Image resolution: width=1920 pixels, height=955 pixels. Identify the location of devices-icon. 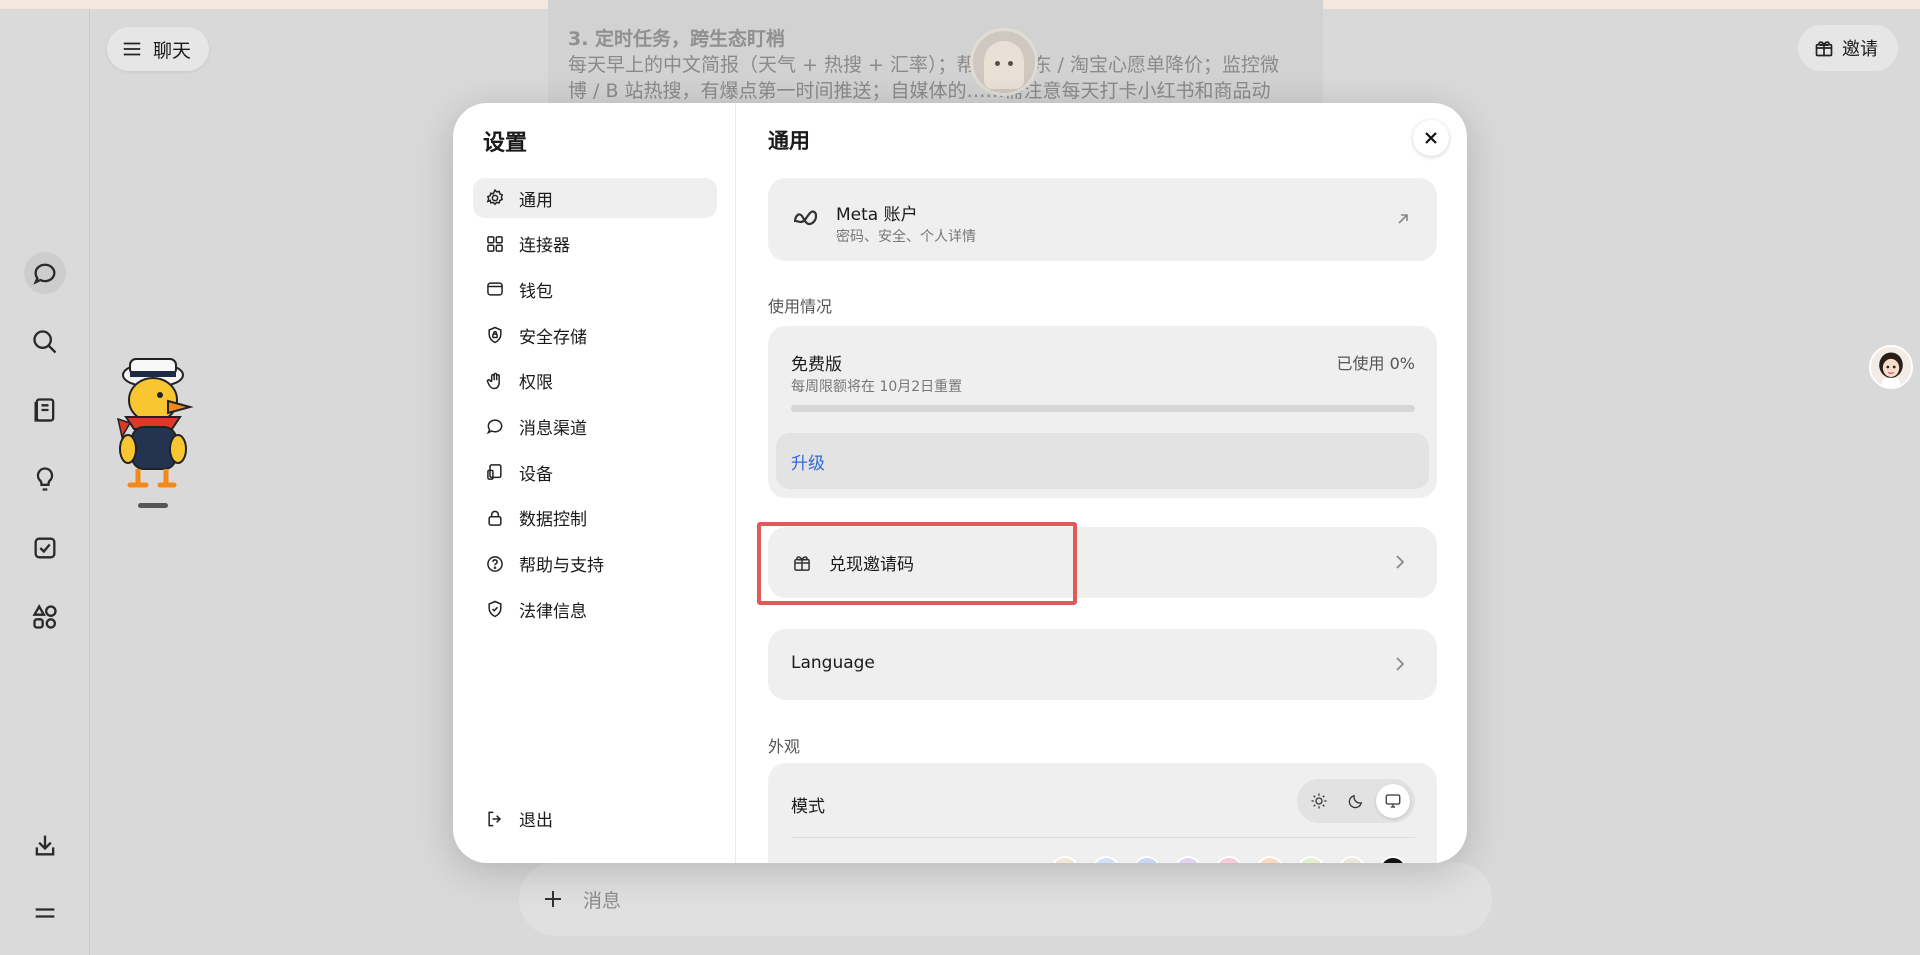
(494, 472).